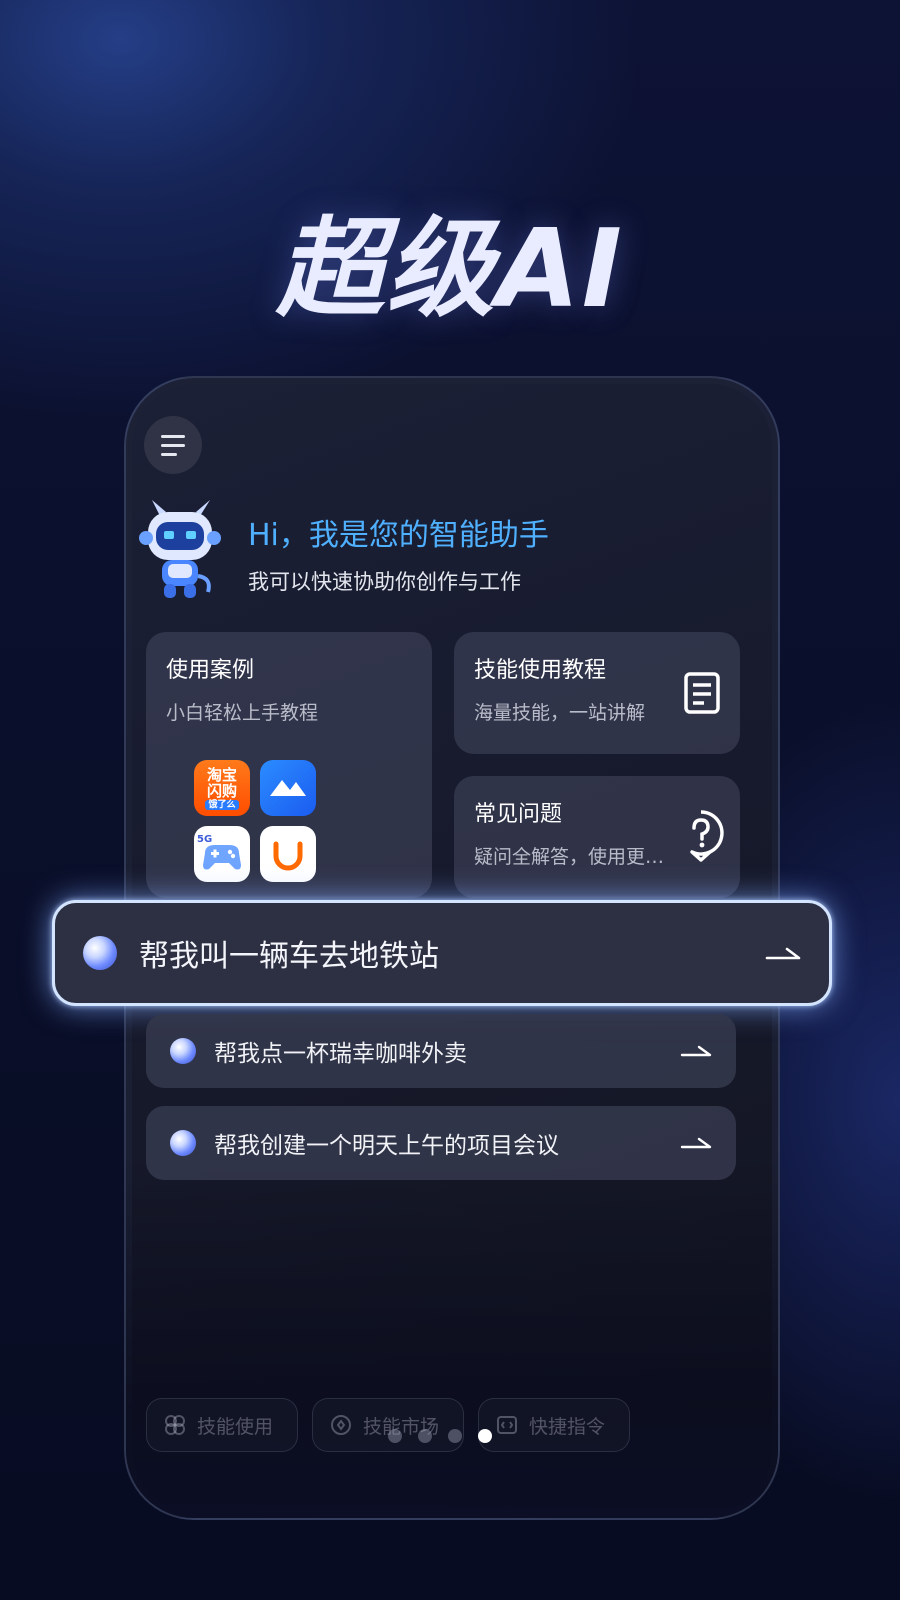 The image size is (900, 1600). I want to click on page-indicator, so click(440, 1436).